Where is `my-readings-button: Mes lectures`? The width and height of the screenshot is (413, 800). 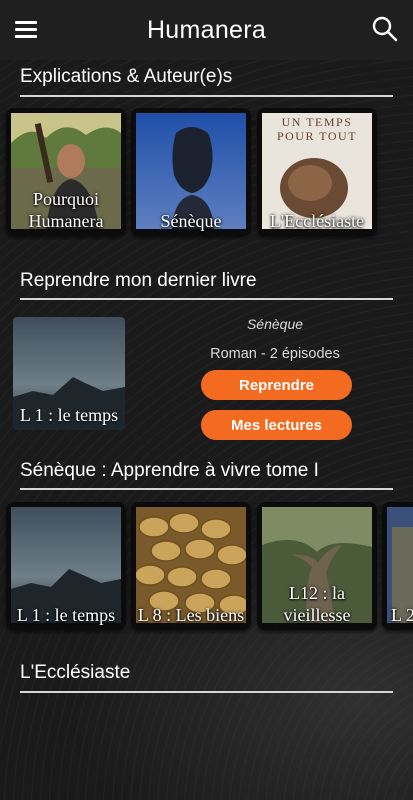 my-readings-button: Mes lectures is located at coordinates (276, 425).